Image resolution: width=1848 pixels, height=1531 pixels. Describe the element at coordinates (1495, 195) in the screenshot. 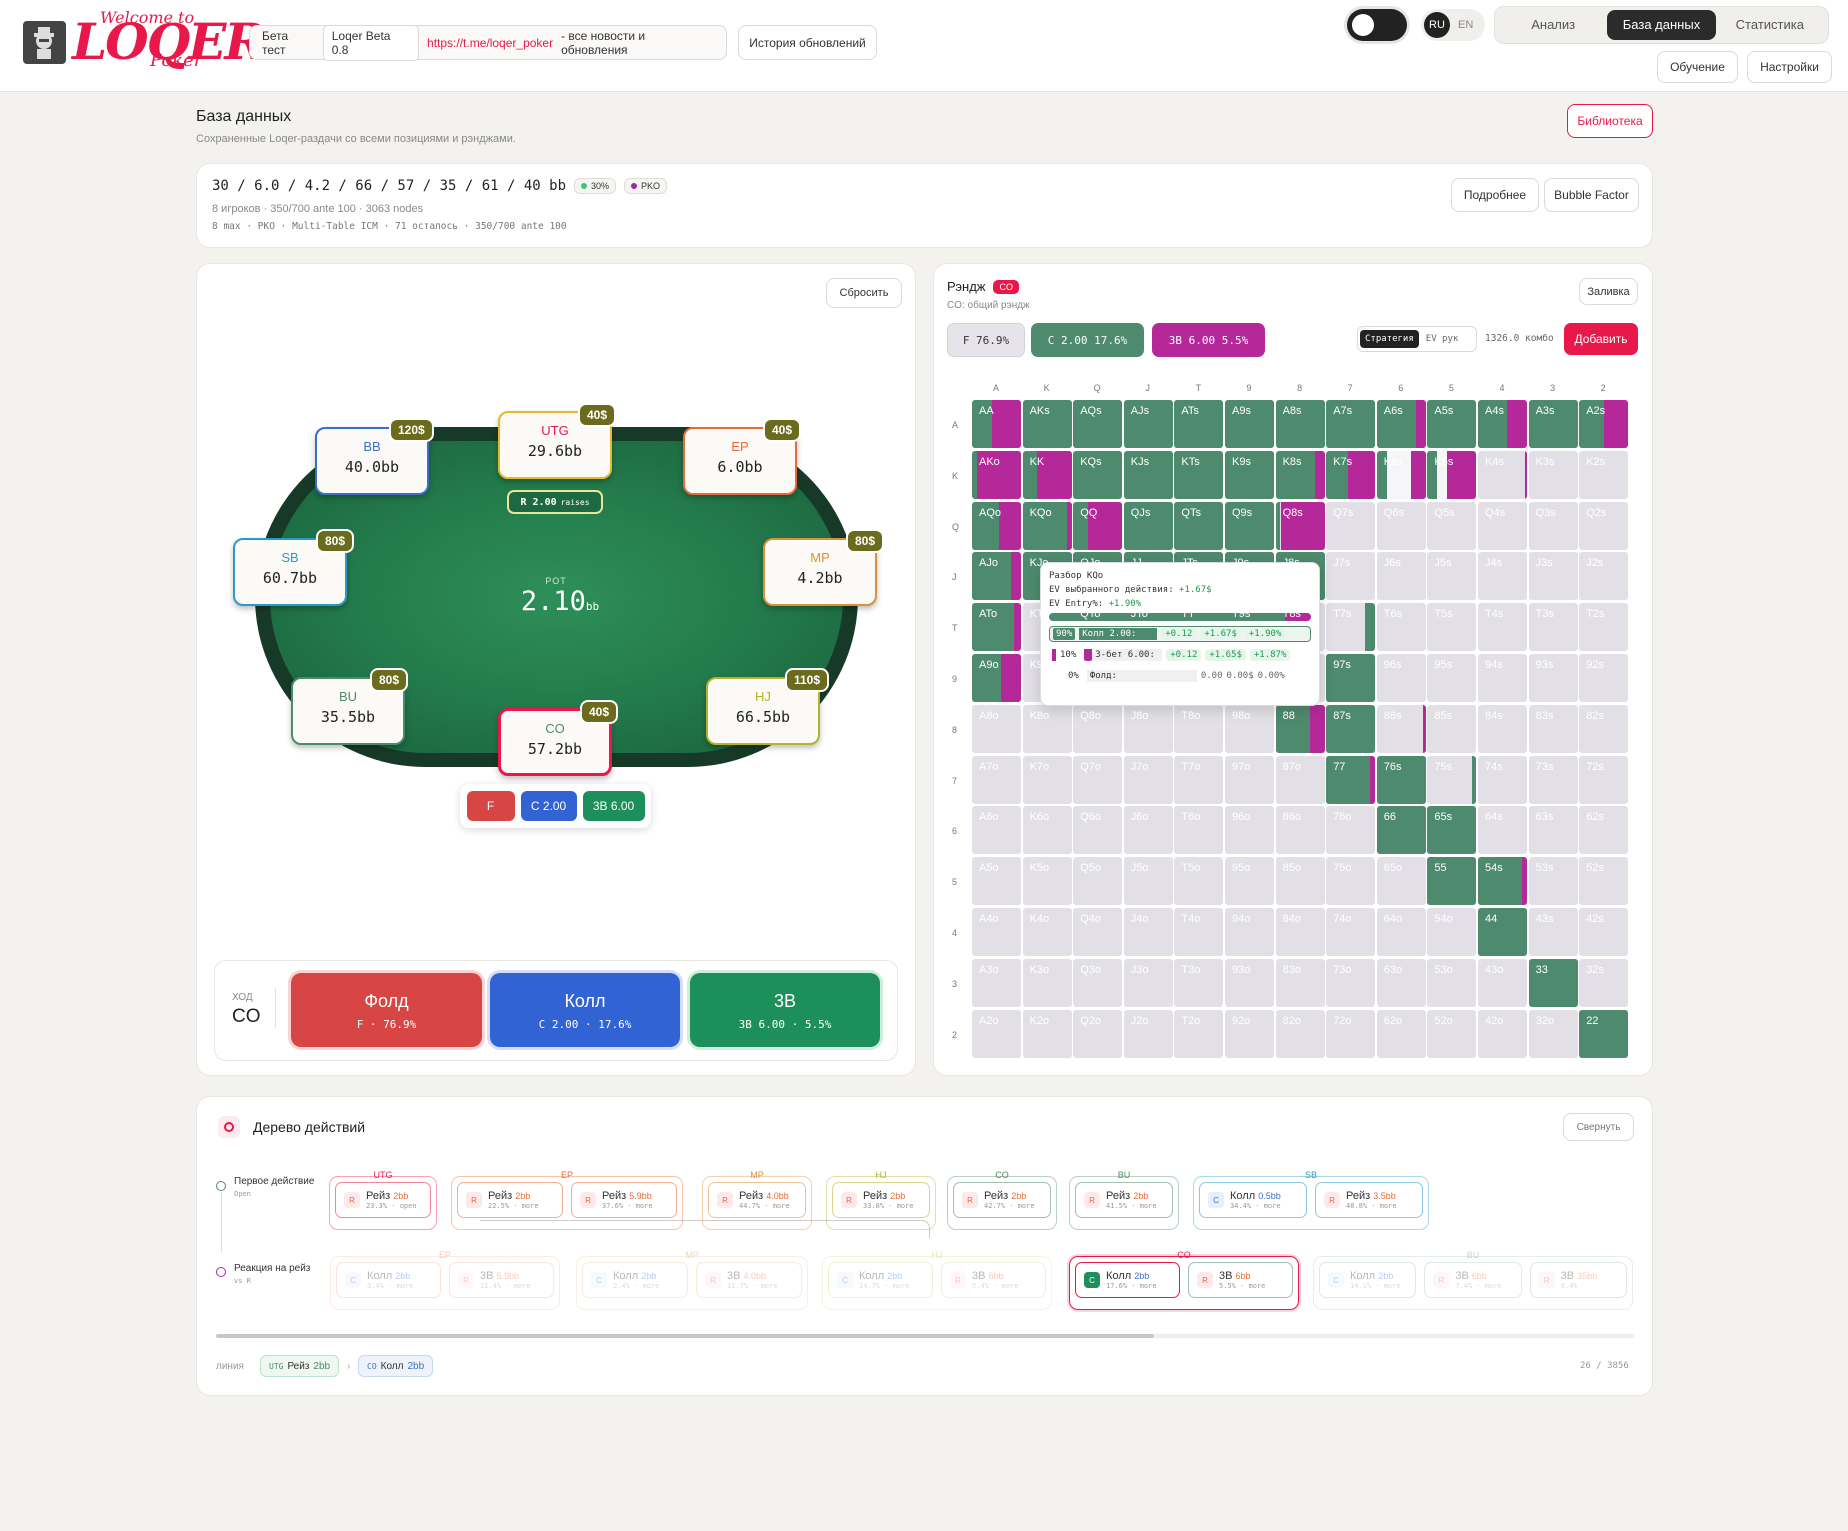

I see `details-button: Подробнее` at that location.